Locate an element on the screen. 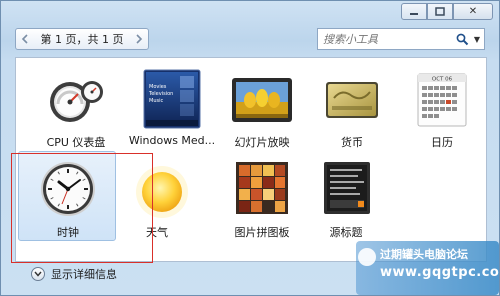 This screenshot has width=500, height=296. minimize-icon is located at coordinates (414, 13).